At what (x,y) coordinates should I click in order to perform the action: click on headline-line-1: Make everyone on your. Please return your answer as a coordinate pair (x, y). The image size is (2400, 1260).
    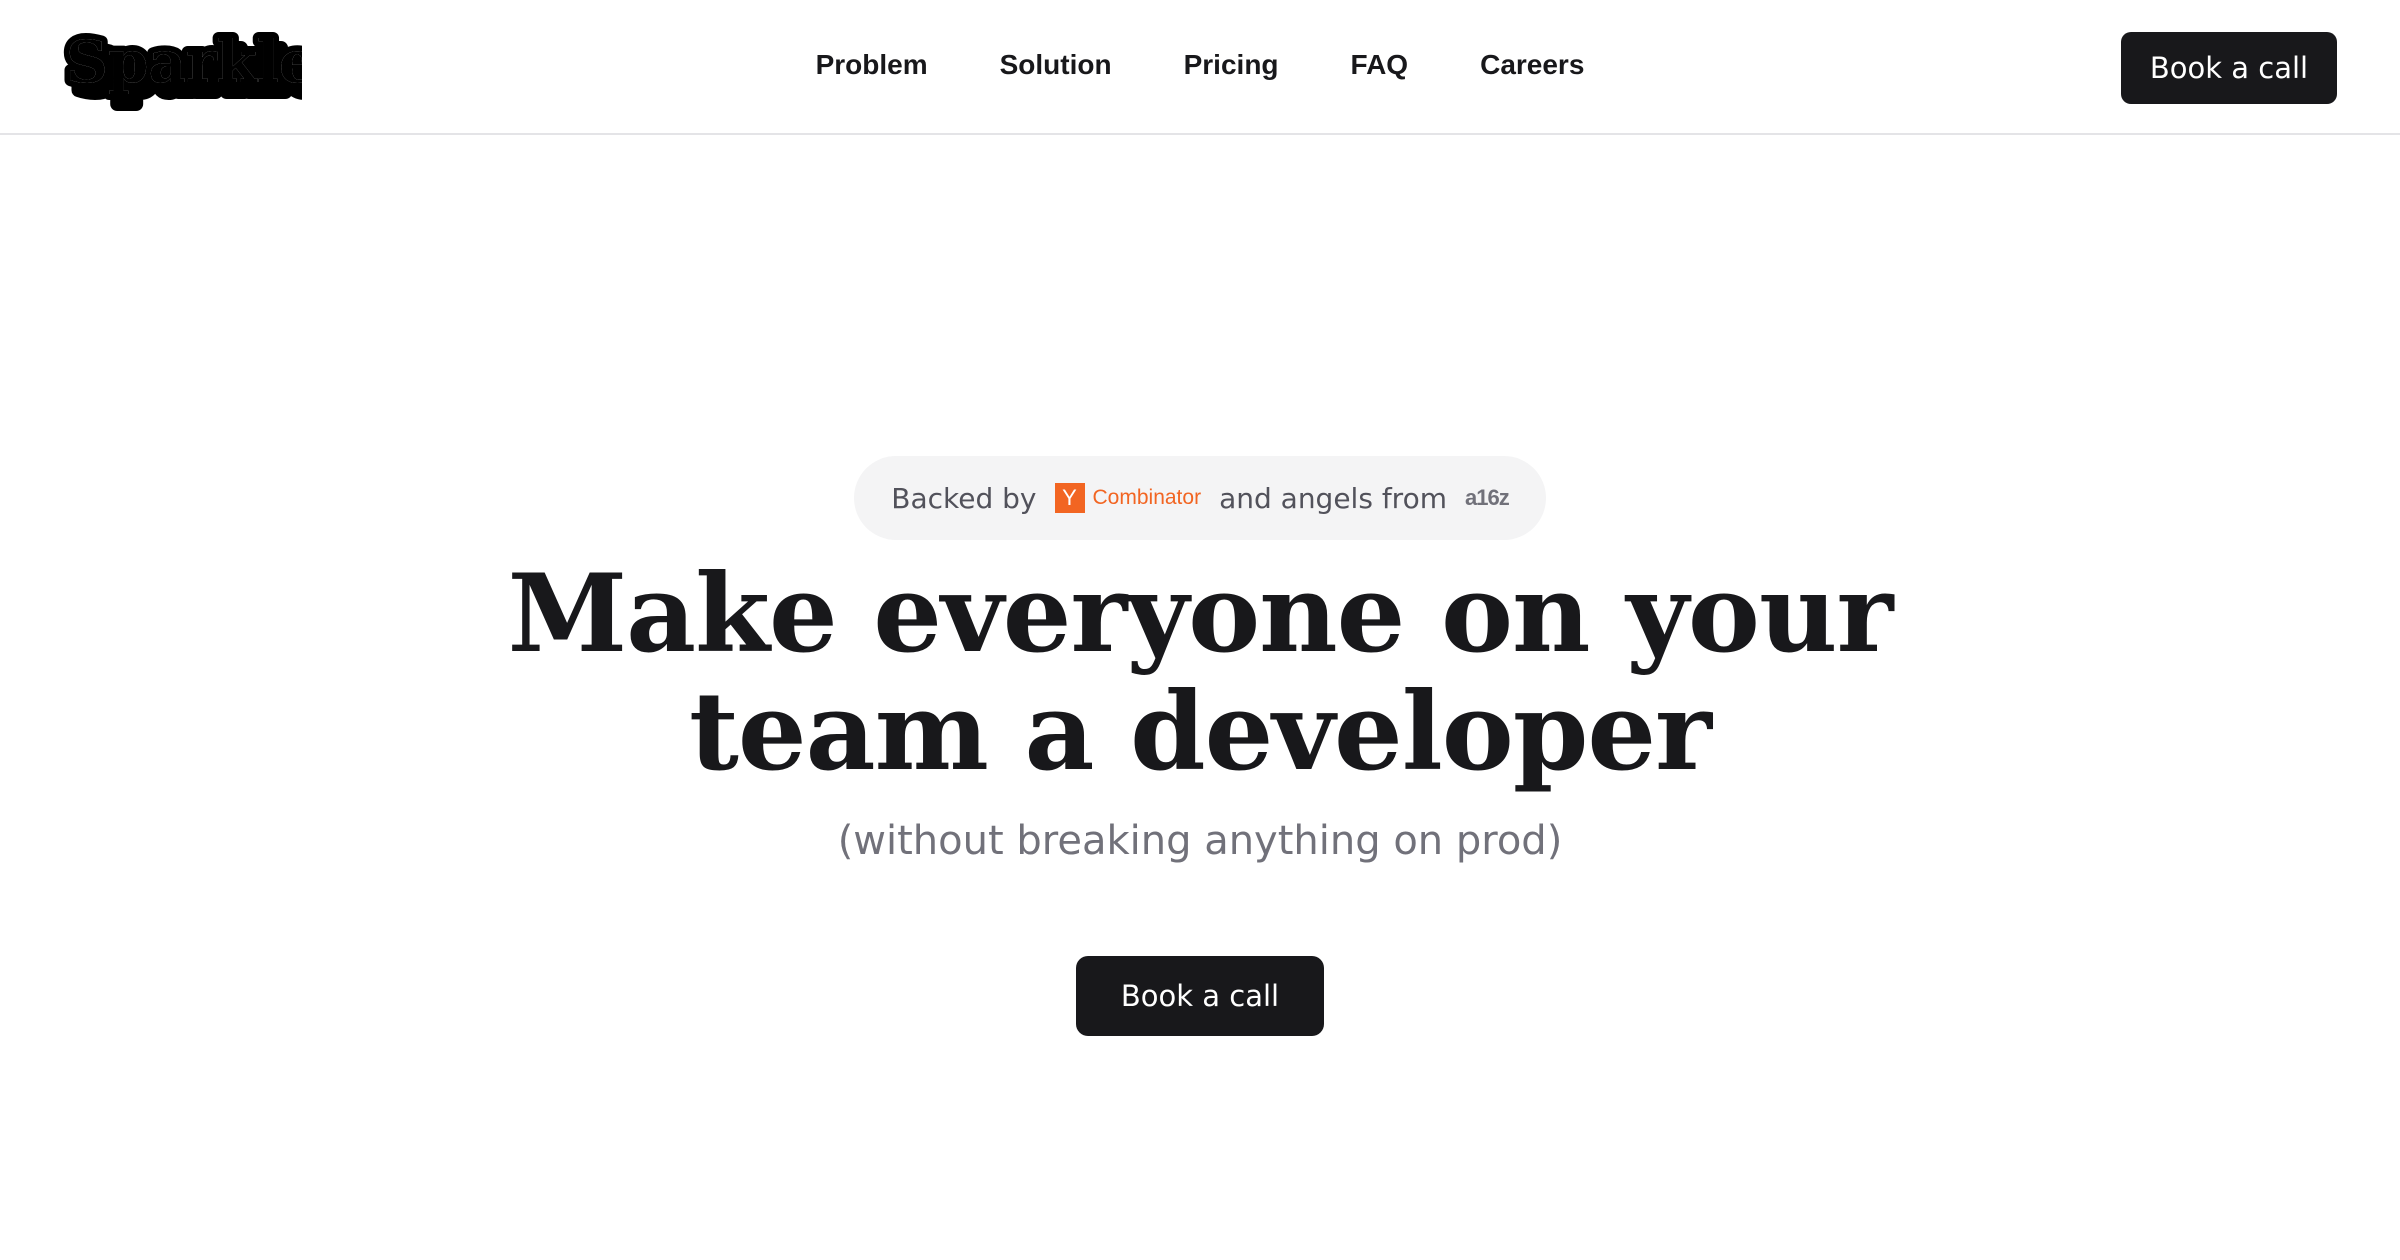
    Looking at the image, I should click on (1200, 614).